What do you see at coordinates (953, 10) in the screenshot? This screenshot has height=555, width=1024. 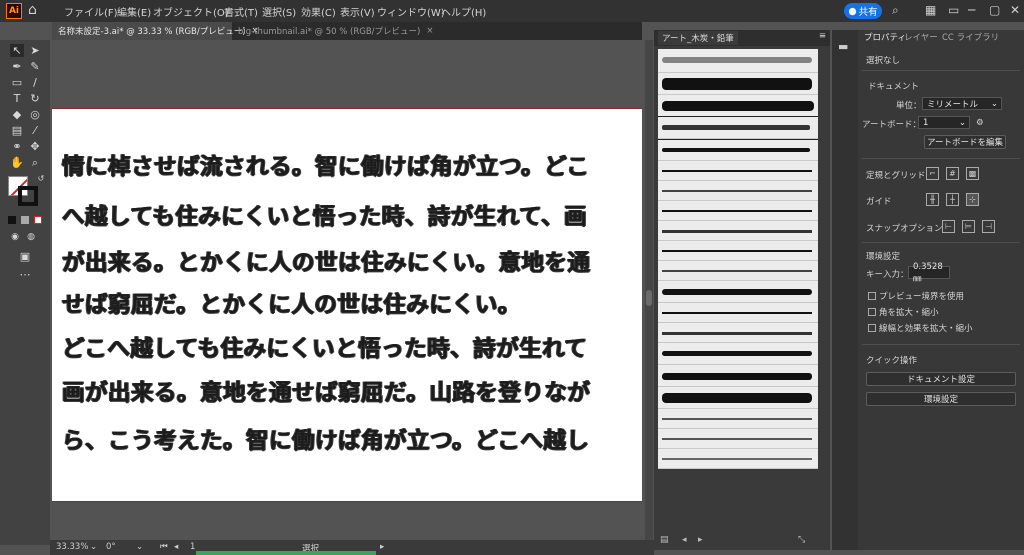 I see `arrange-dropdown-icon: ▭` at bounding box center [953, 10].